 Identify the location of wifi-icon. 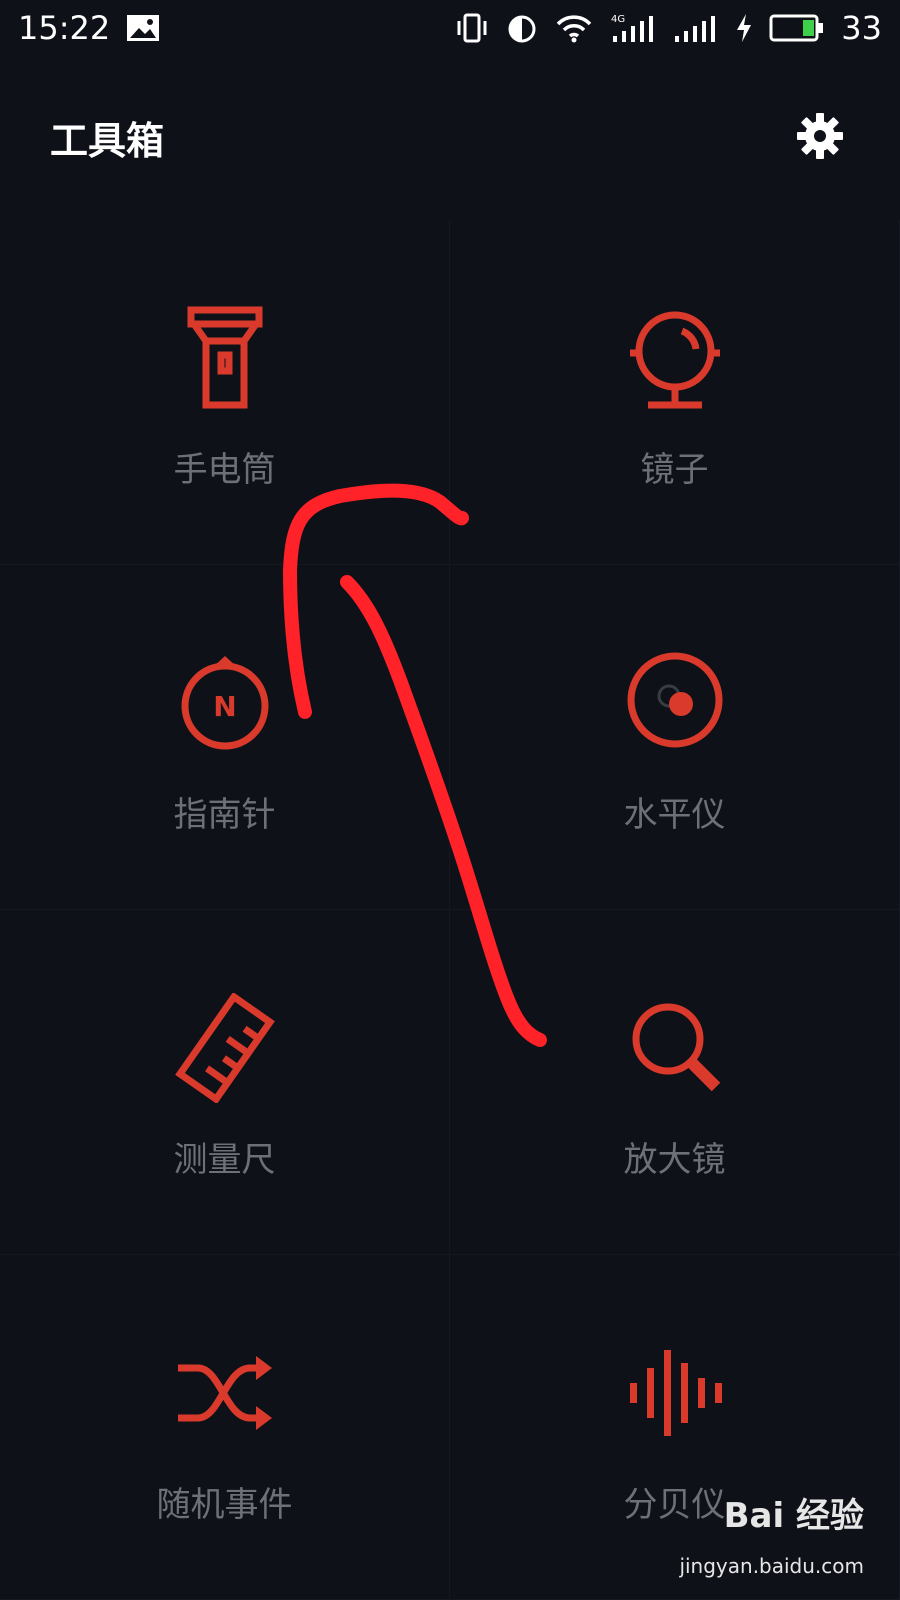
(574, 28).